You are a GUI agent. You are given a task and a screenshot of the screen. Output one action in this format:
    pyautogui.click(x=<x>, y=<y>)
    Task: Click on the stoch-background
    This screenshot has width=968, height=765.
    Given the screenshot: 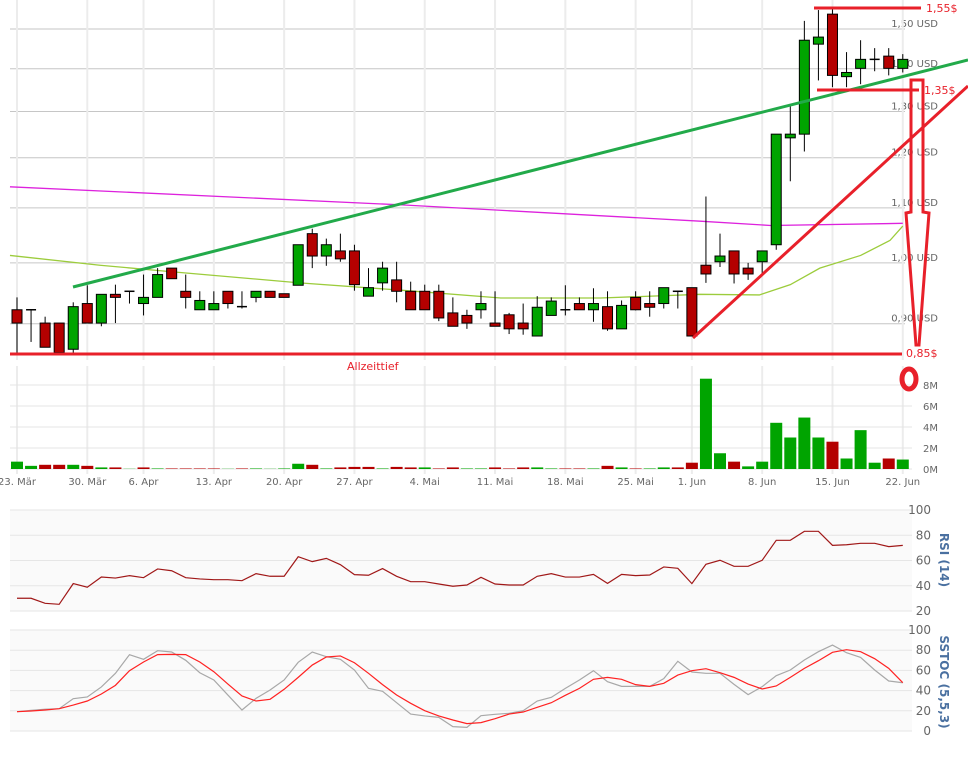 What is the action you would take?
    pyautogui.click(x=461, y=680)
    